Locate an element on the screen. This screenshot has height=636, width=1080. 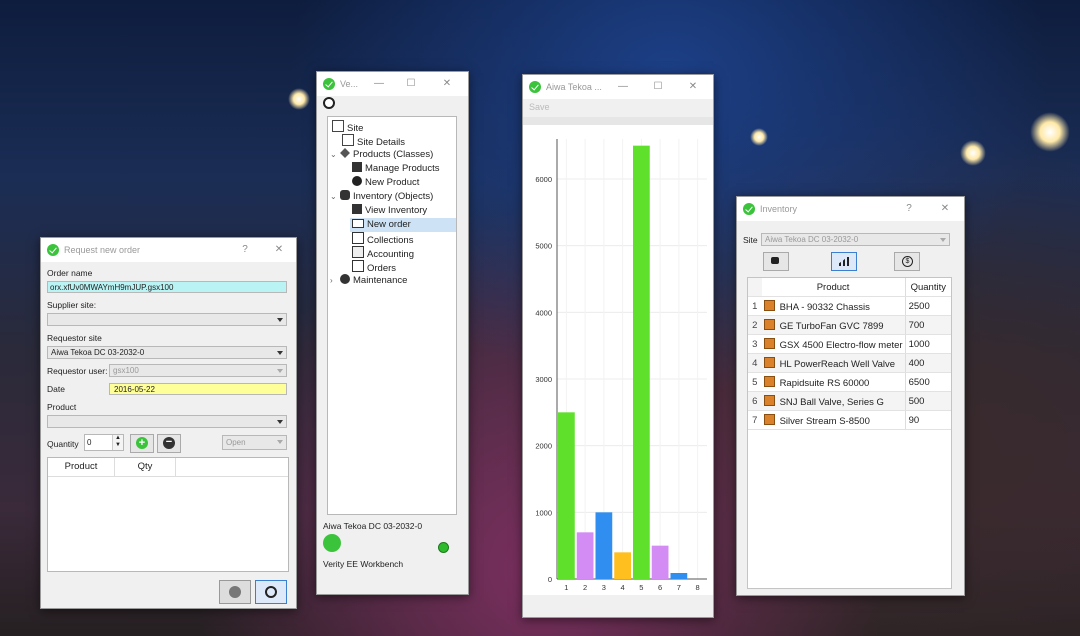
save-menu-item: Save is located at coordinates (539, 107).